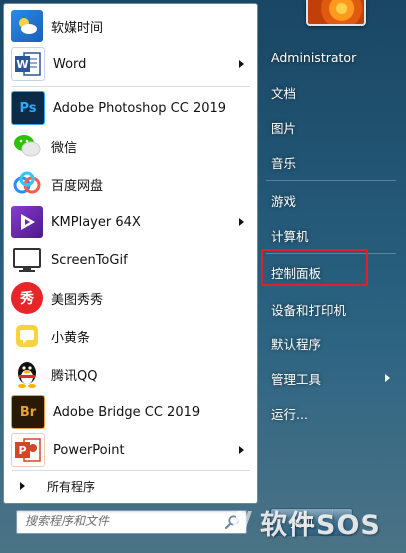  Describe the element at coordinates (130, 260) in the screenshot. I see `program-screentogif: ScreenToGif` at that location.